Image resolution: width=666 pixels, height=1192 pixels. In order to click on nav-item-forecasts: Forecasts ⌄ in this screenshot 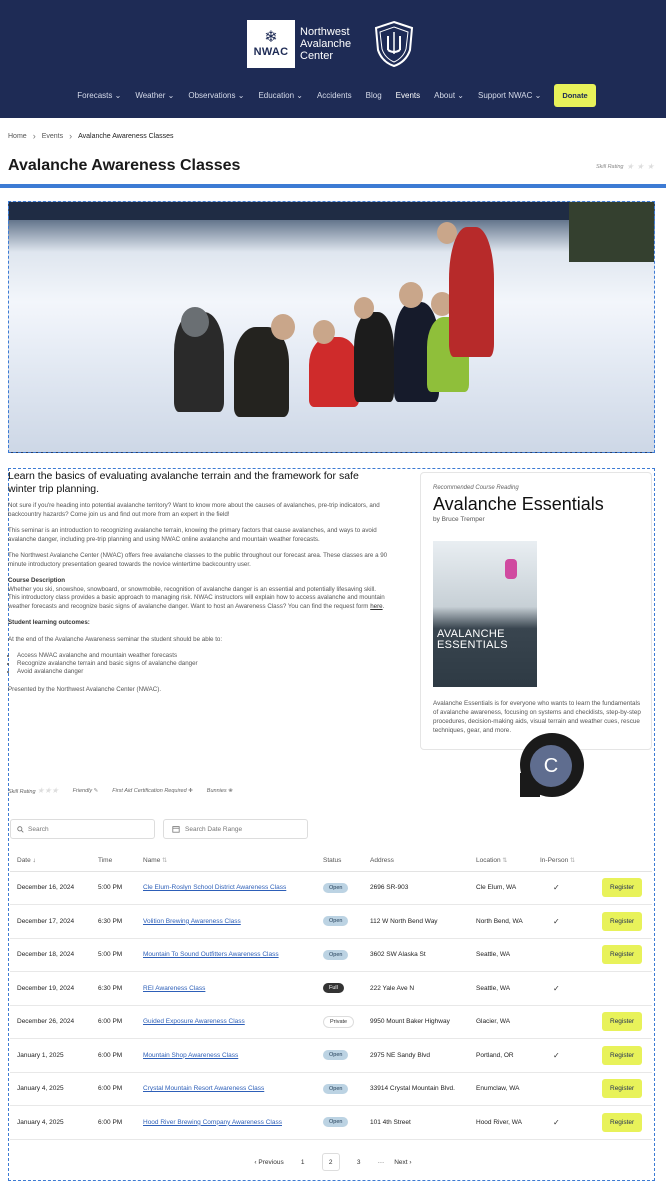, I will do `click(99, 95)`.